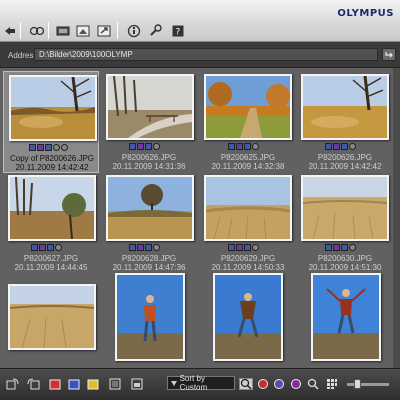 The height and width of the screenshot is (400, 400). Describe the element at coordinates (51, 267) in the screenshot. I see `file-date: 20.11.2009 14:44:45` at that location.